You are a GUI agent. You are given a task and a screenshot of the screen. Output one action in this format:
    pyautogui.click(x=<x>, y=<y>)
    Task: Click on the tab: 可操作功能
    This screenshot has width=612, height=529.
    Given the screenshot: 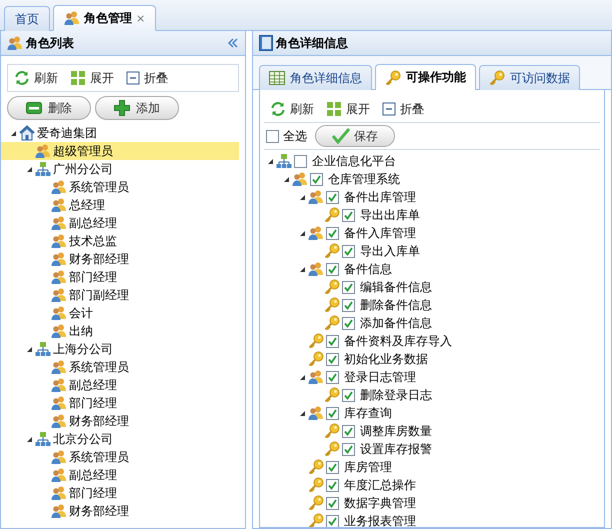 What is the action you would take?
    pyautogui.click(x=425, y=77)
    